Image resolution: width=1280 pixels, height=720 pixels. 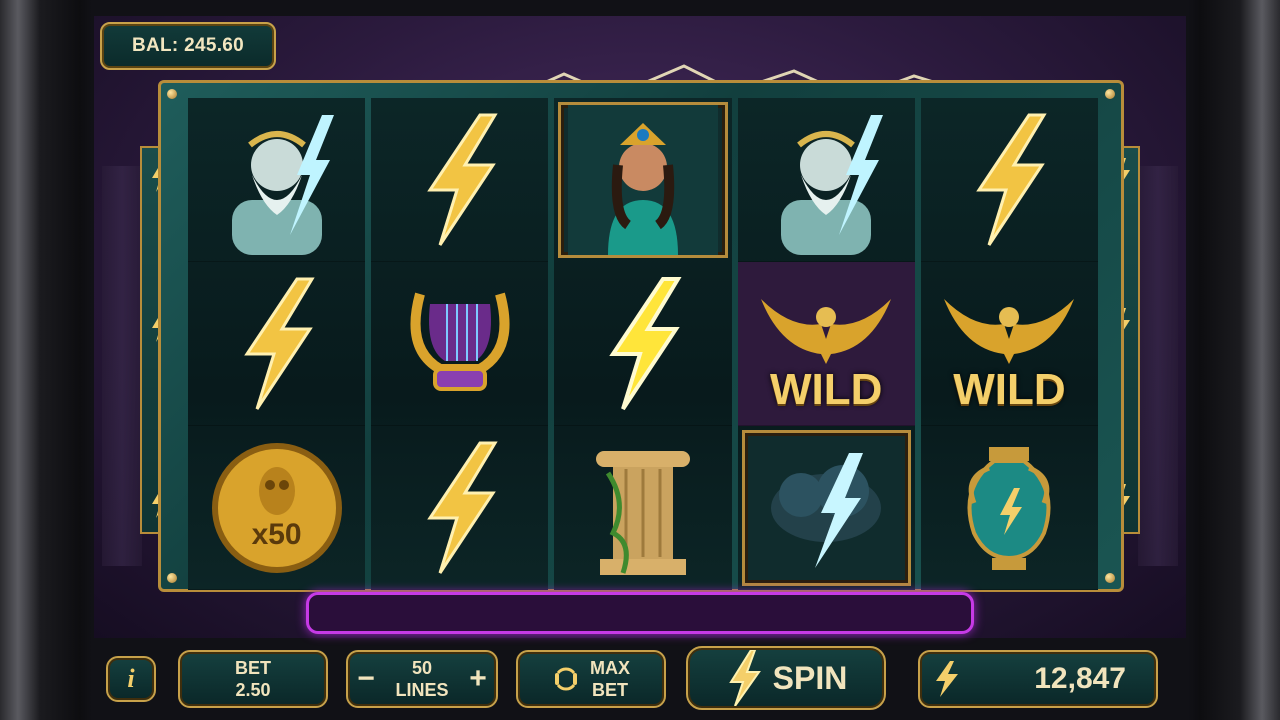 I want to click on temple-column-left, so click(x=122, y=366).